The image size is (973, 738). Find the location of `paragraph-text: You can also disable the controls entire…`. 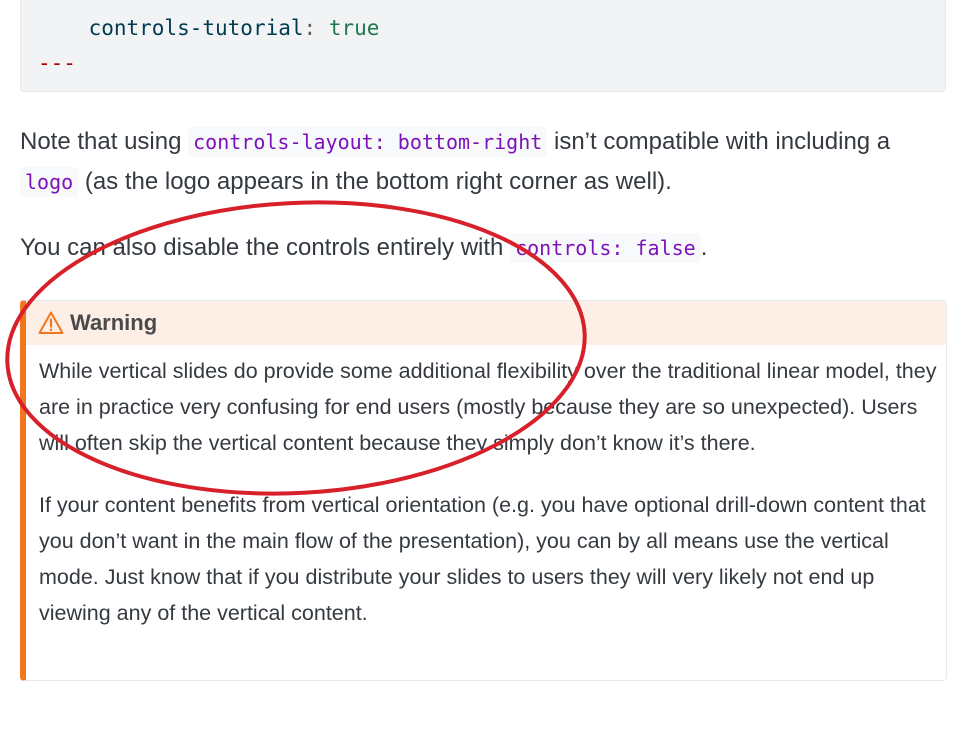

paragraph-text: You can also disable the controls entire… is located at coordinates (265, 247).